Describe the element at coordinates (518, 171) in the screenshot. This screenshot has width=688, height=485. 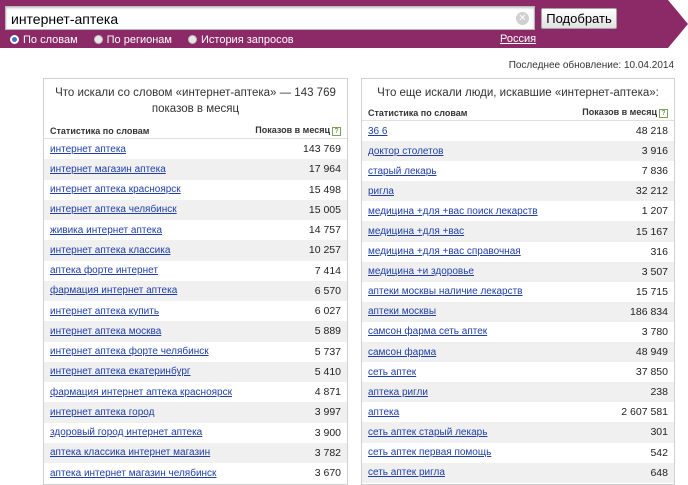
I see `table-row: старый лекарь 7 836` at that location.